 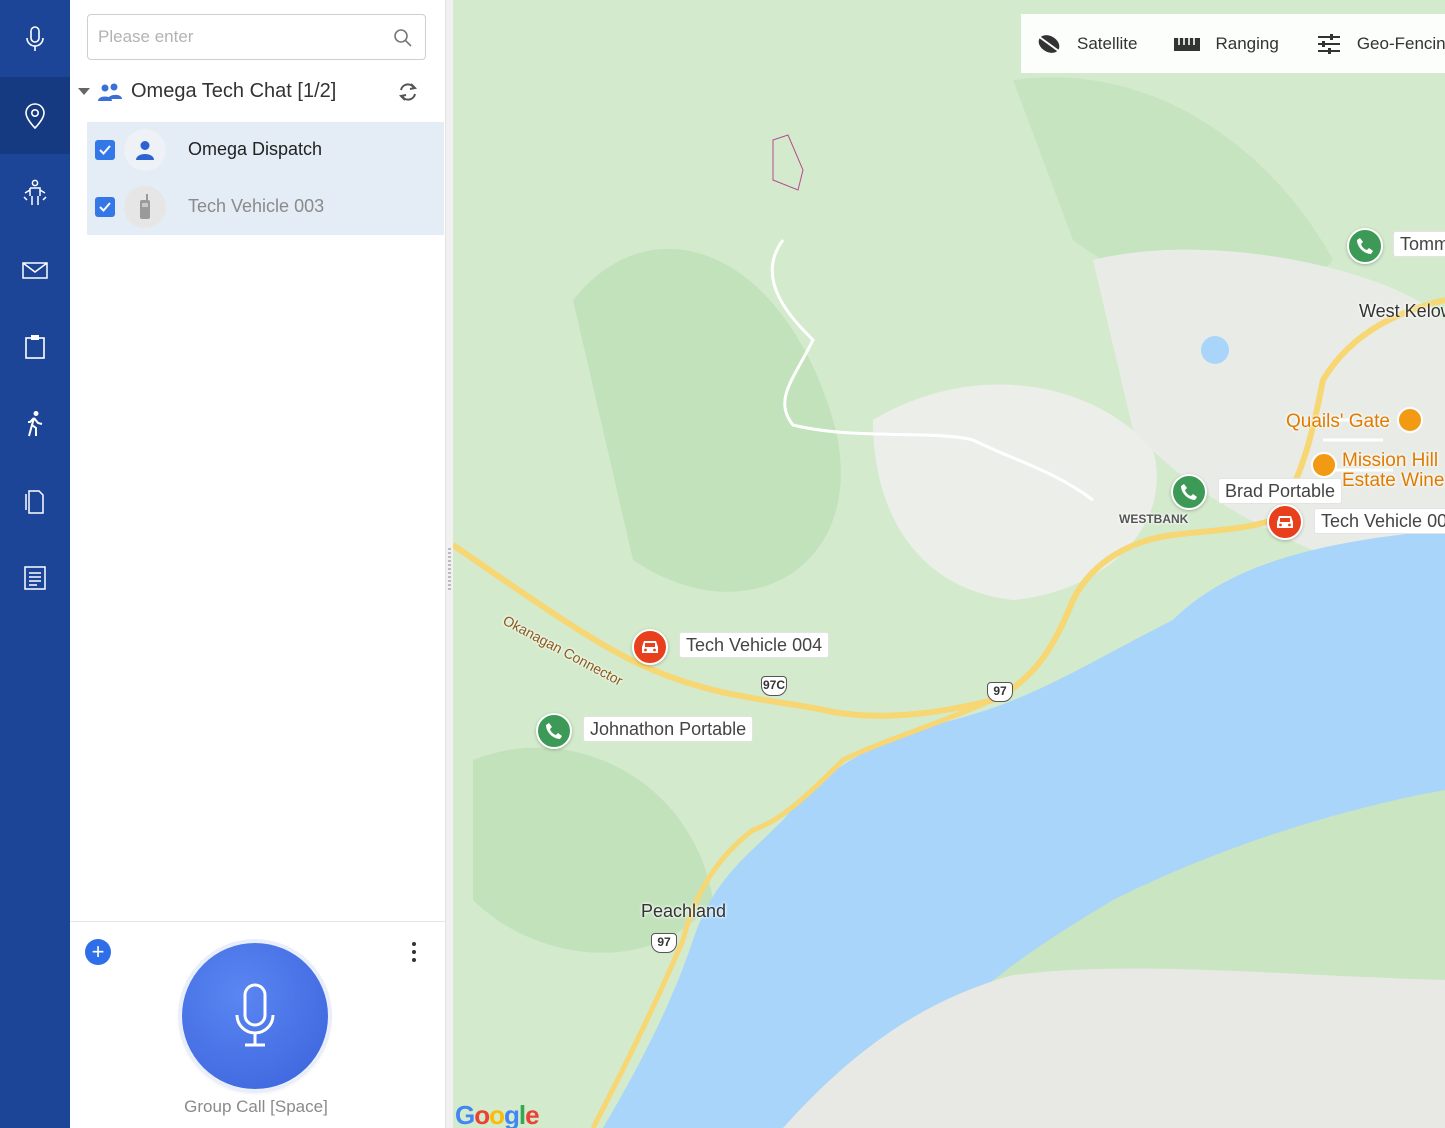 What do you see at coordinates (1154, 519) in the screenshot?
I see `place-label: WESTBANK` at bounding box center [1154, 519].